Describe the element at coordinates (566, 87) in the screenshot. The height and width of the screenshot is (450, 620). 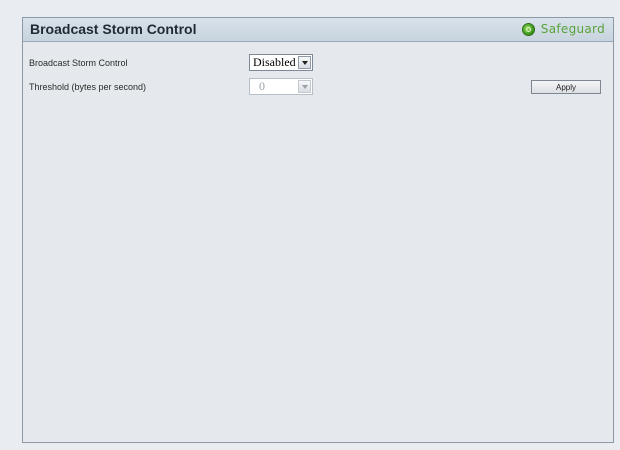
I see `apply-button: Apply` at that location.